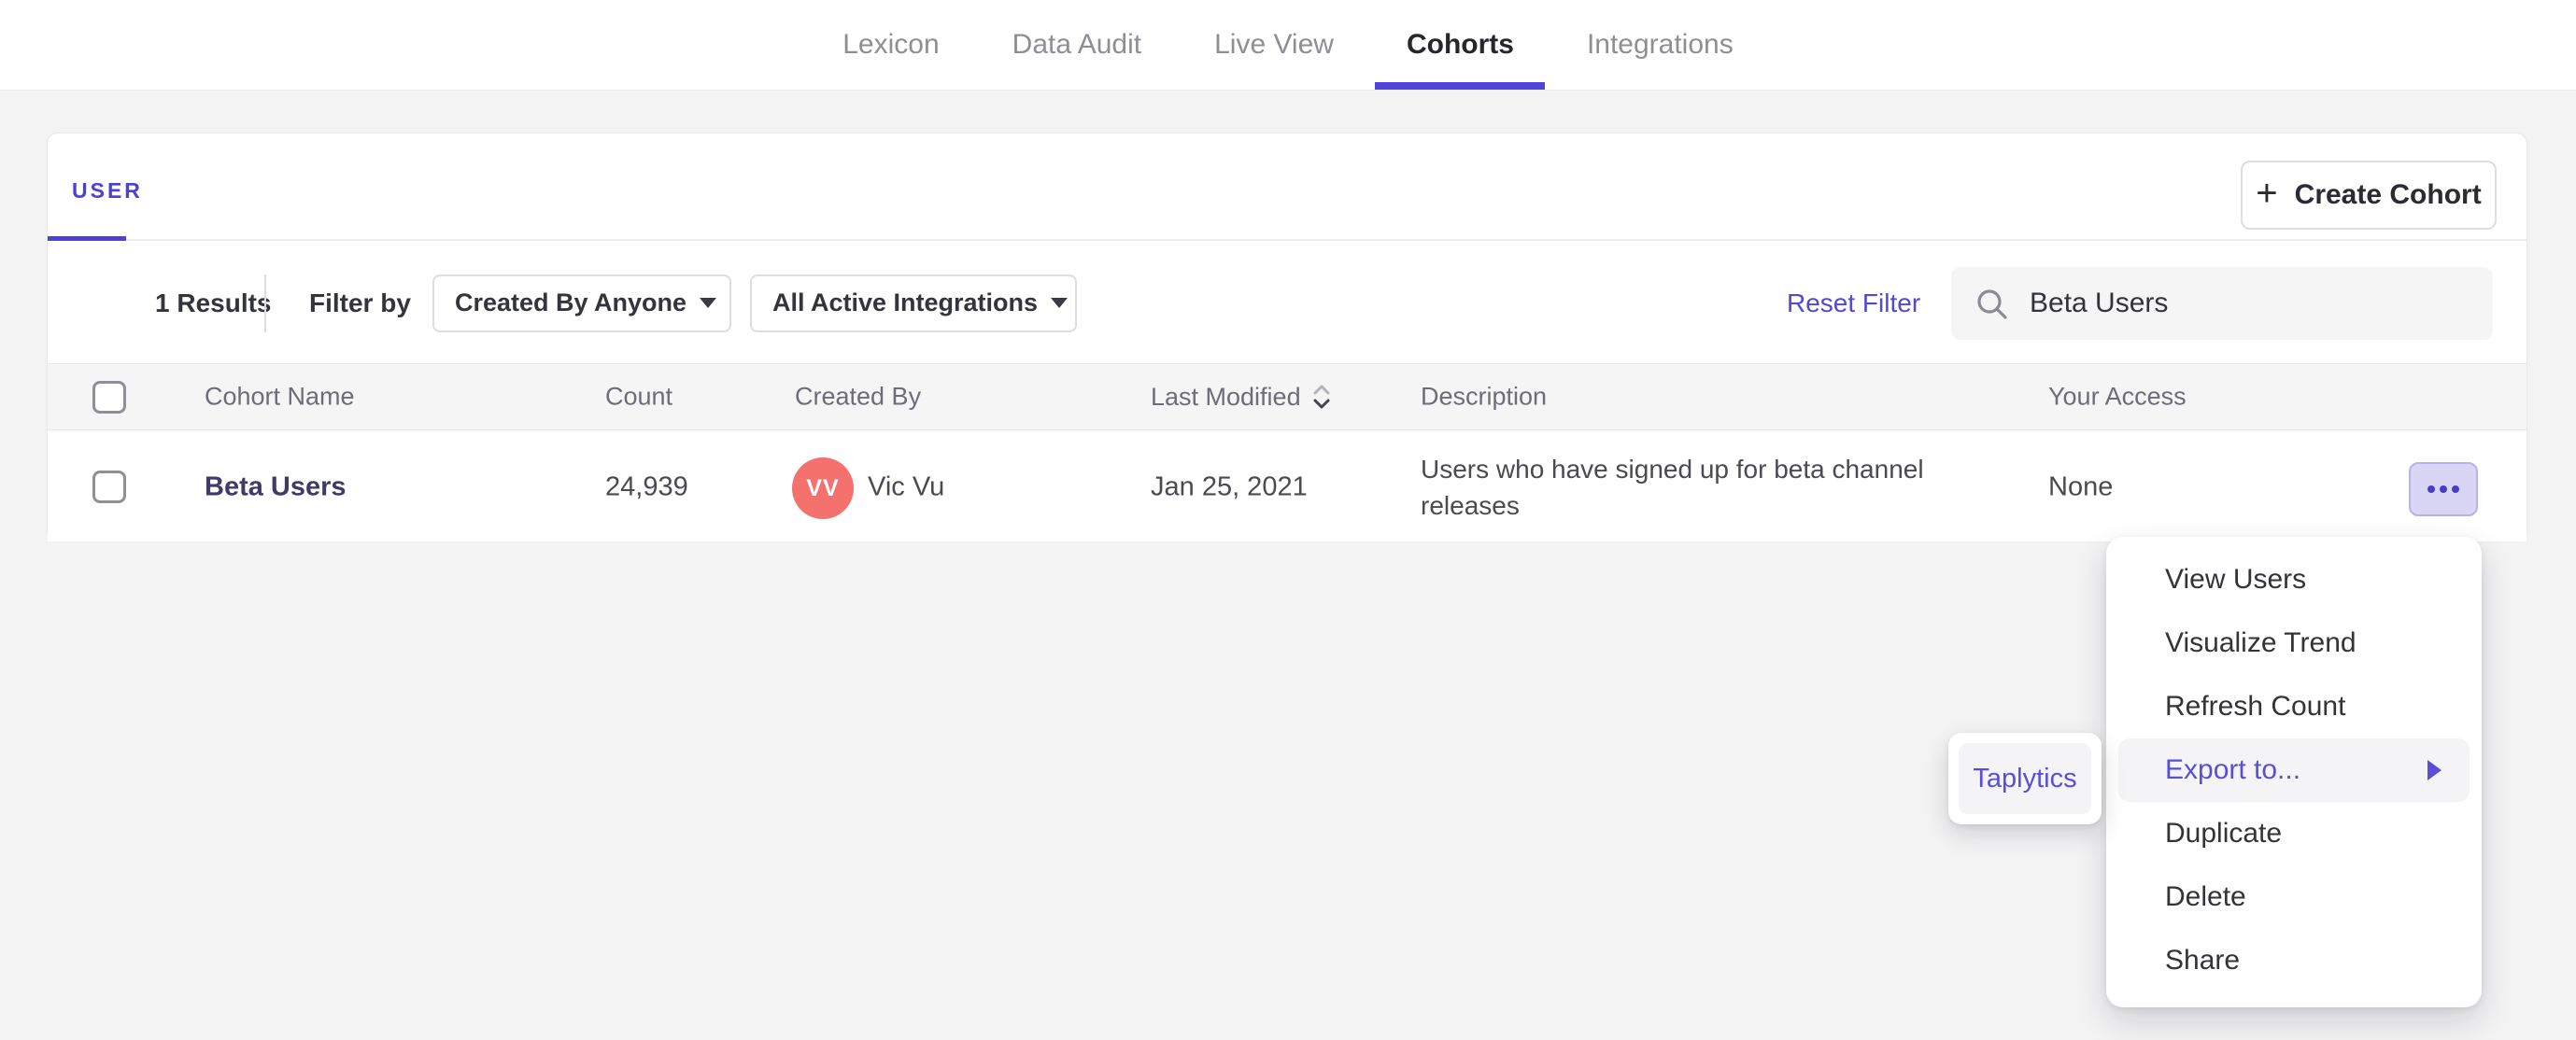 The height and width of the screenshot is (1040, 2576). Describe the element at coordinates (2294, 897) in the screenshot. I see `menu-item-delete: Delete` at that location.